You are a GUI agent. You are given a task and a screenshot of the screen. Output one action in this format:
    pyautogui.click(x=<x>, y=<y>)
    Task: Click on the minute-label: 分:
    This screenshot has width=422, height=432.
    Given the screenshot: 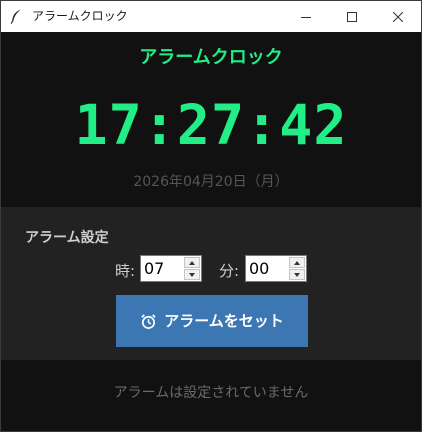 What is the action you would take?
    pyautogui.click(x=229, y=271)
    